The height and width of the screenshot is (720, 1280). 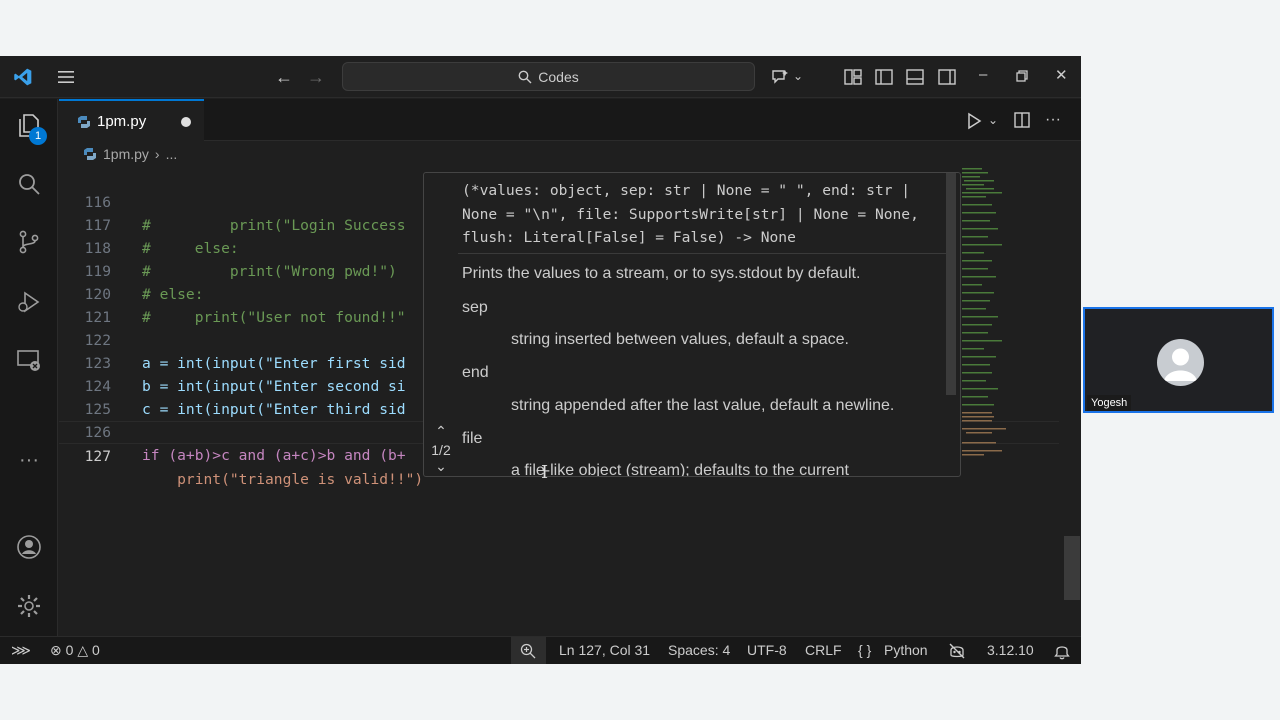 I want to click on zoom-icon, so click(x=528, y=651).